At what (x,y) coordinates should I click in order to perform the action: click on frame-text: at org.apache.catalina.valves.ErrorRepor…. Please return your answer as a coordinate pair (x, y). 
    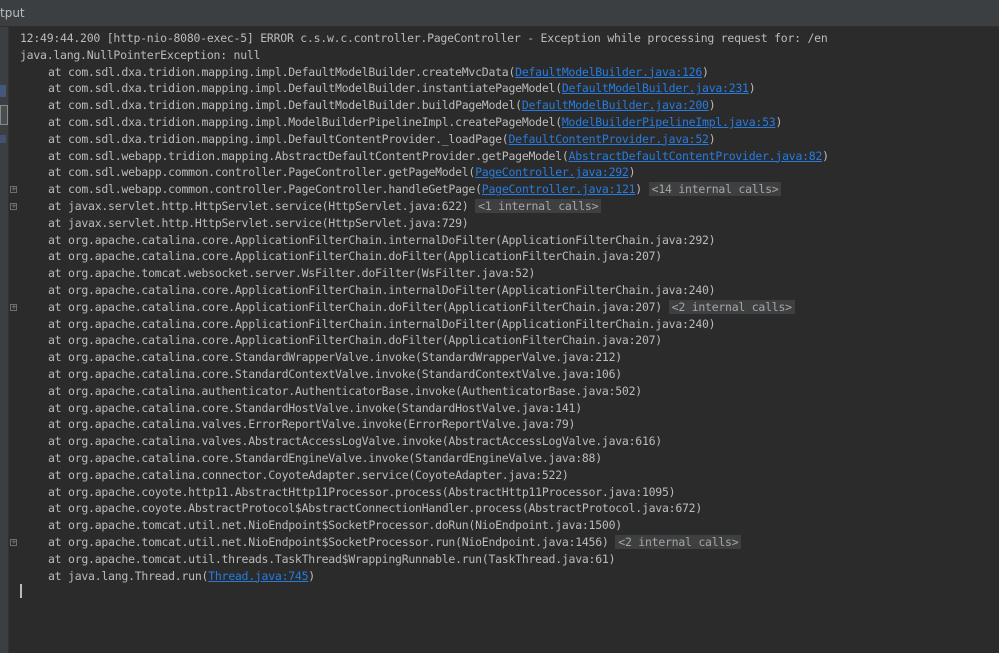
    Looking at the image, I should click on (312, 424).